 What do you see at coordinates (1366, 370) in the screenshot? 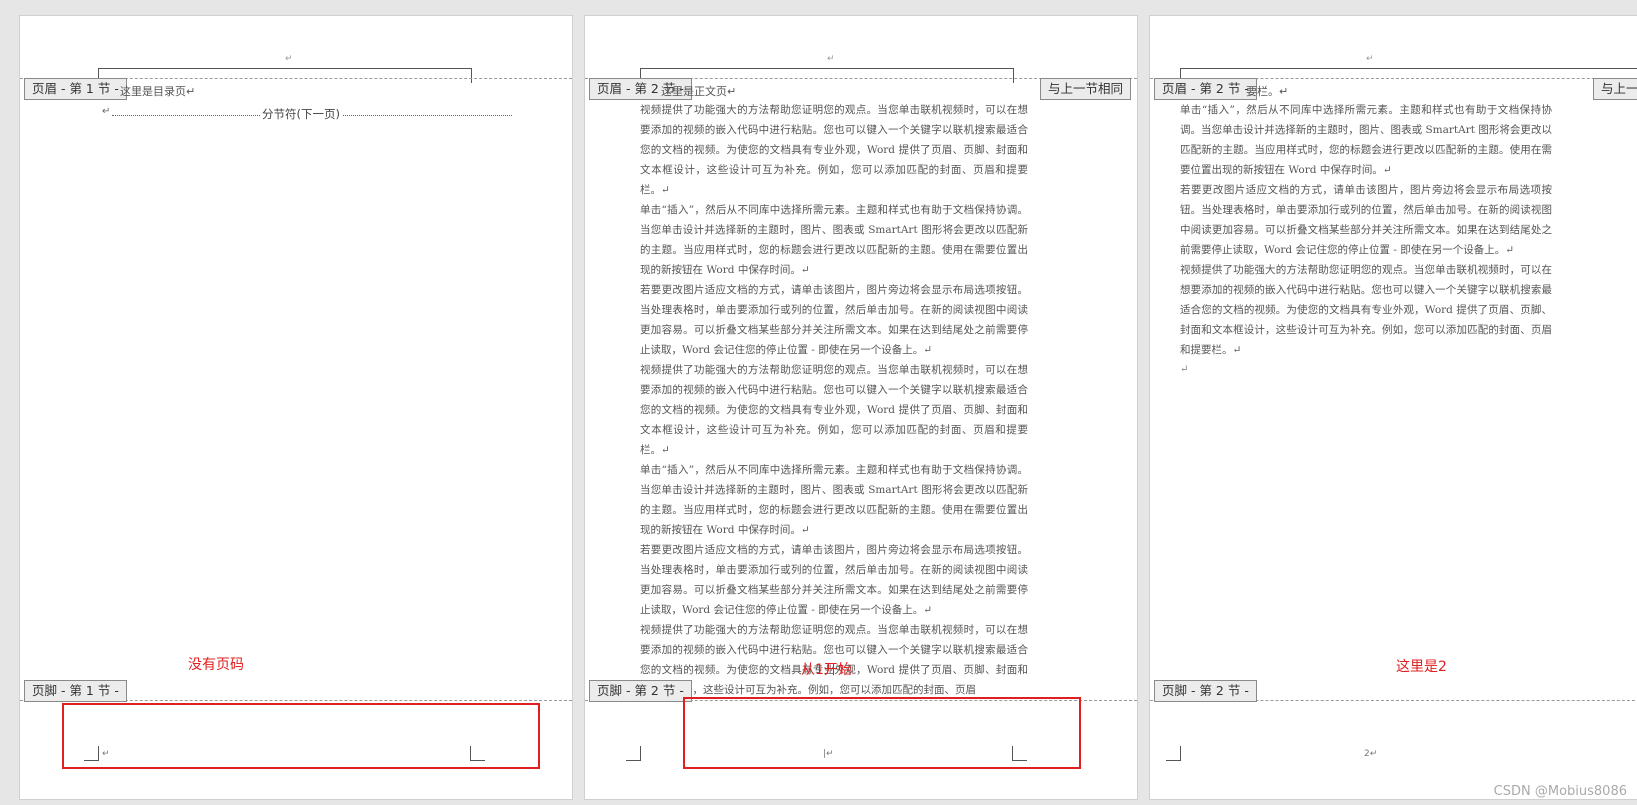
I see `empty-paragraph: ↵` at bounding box center [1366, 370].